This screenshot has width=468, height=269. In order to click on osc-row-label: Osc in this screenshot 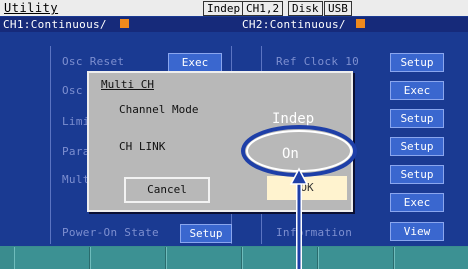, I will do `click(72, 90)`.